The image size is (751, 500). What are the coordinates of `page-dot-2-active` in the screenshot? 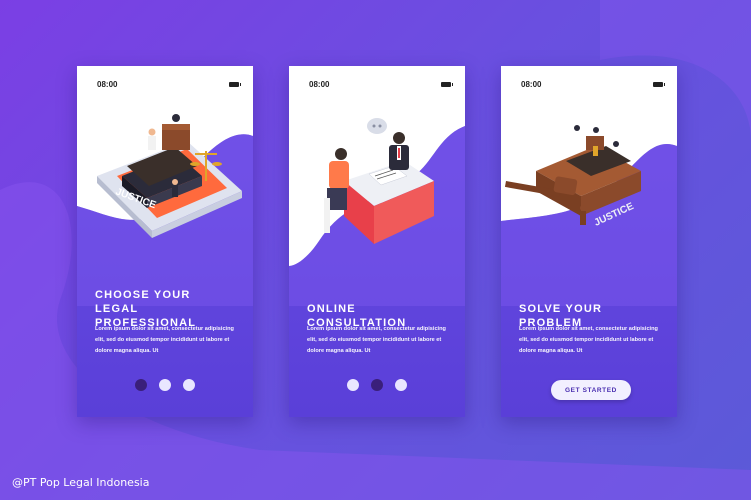 It's located at (377, 385).